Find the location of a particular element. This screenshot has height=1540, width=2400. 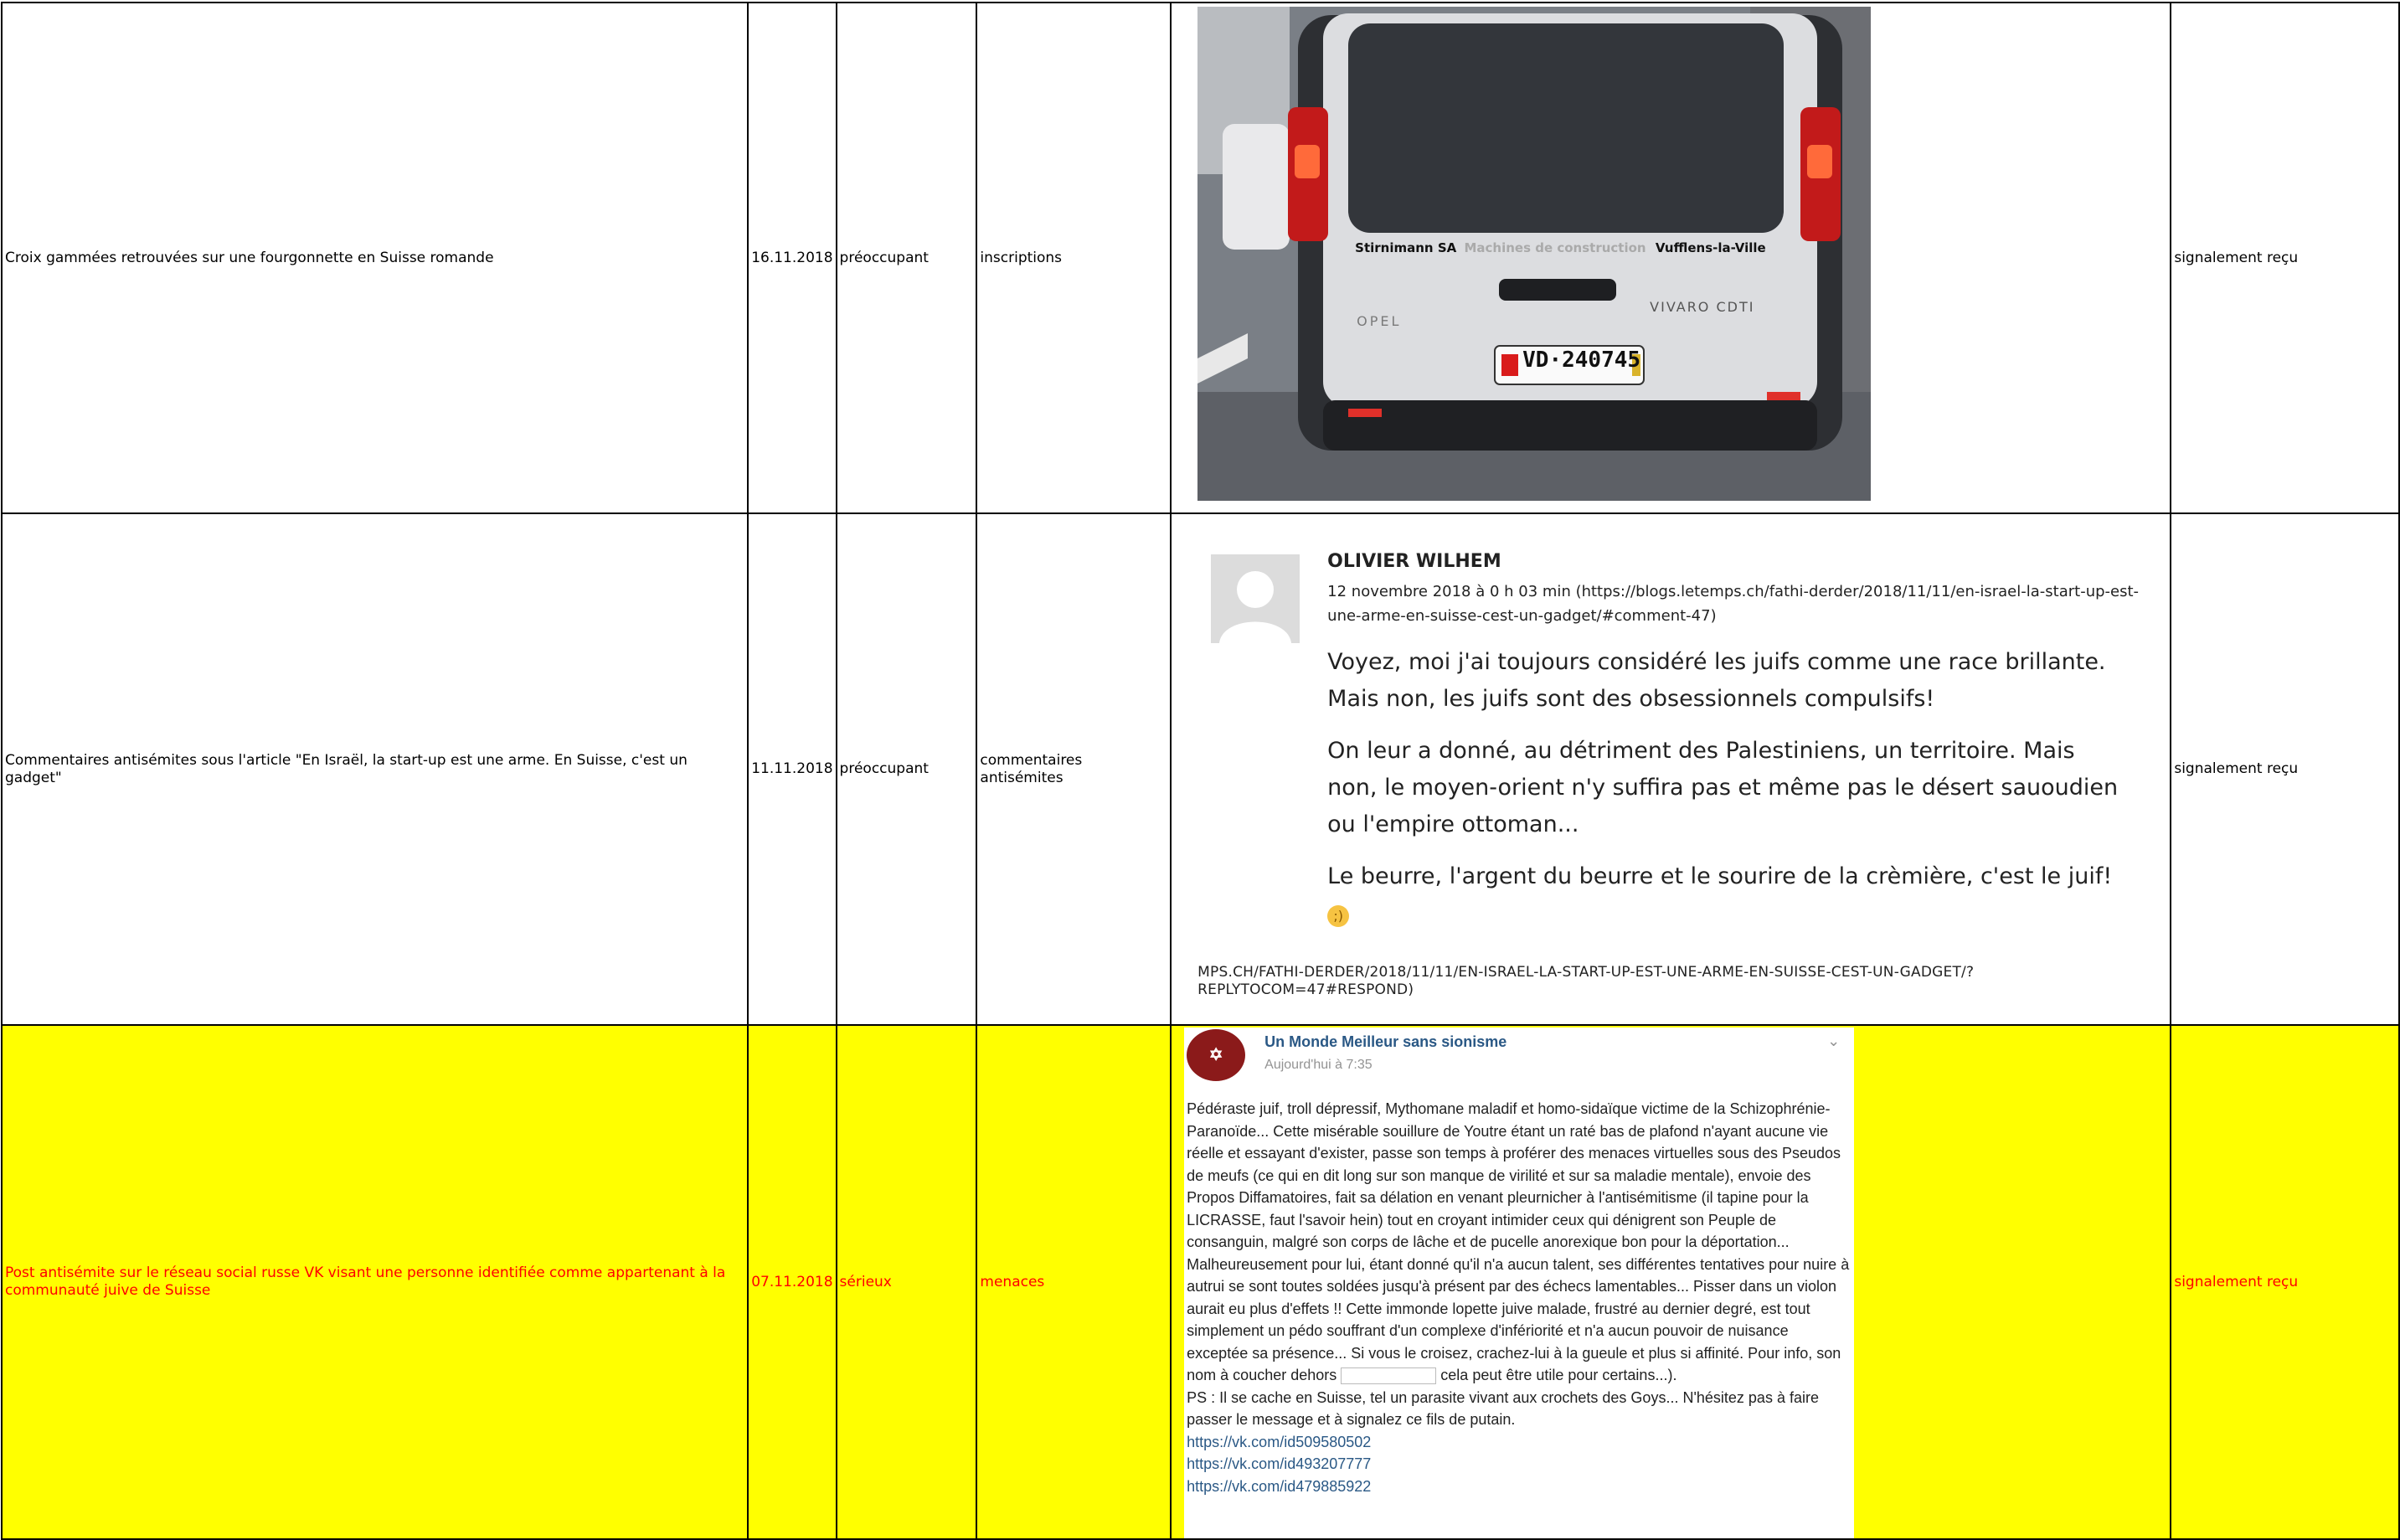

cell-date: 07.11.2018 is located at coordinates (792, 1282).